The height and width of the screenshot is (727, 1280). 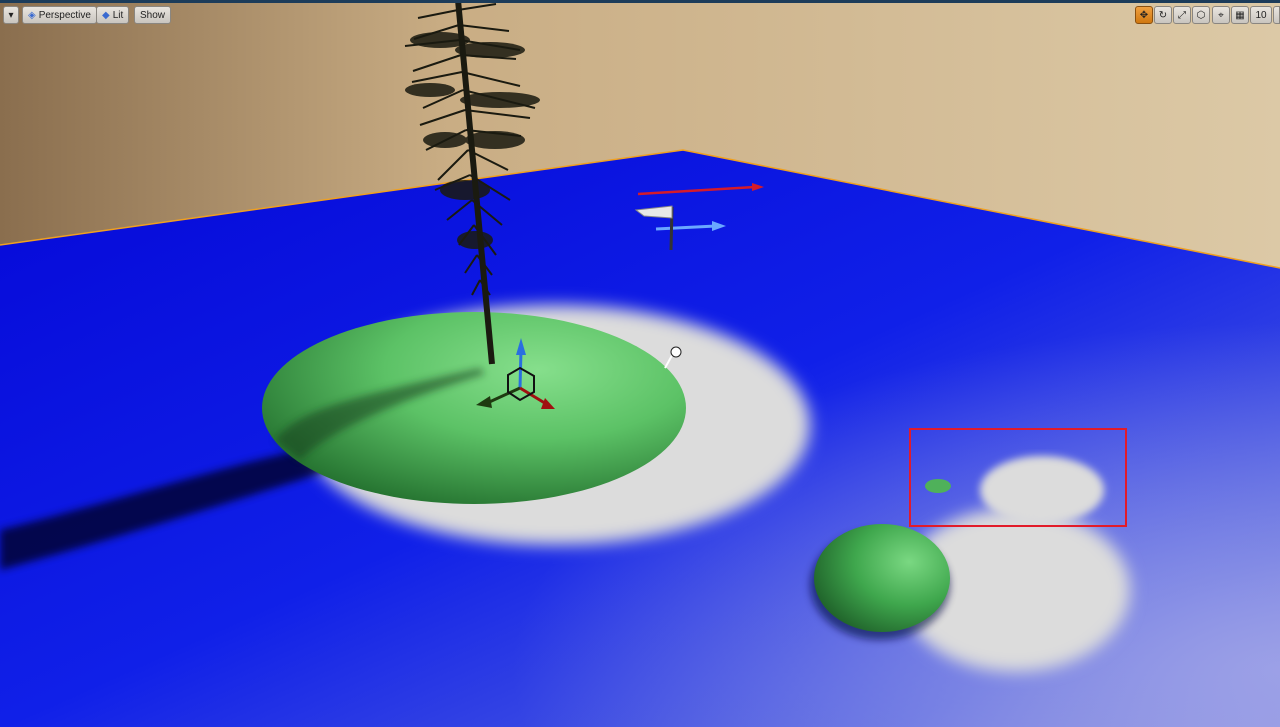 I want to click on grid-size-value: 10, so click(x=1261, y=15).